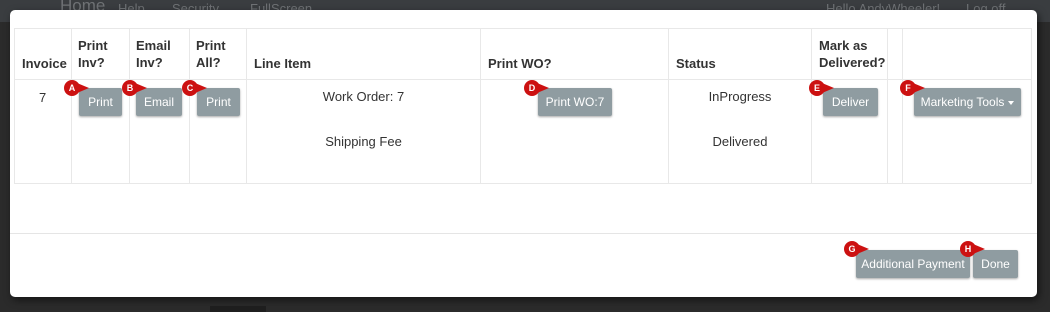 This screenshot has width=1061, height=320. Describe the element at coordinates (283, 63) in the screenshot. I see `header-line-item: Line Item` at that location.